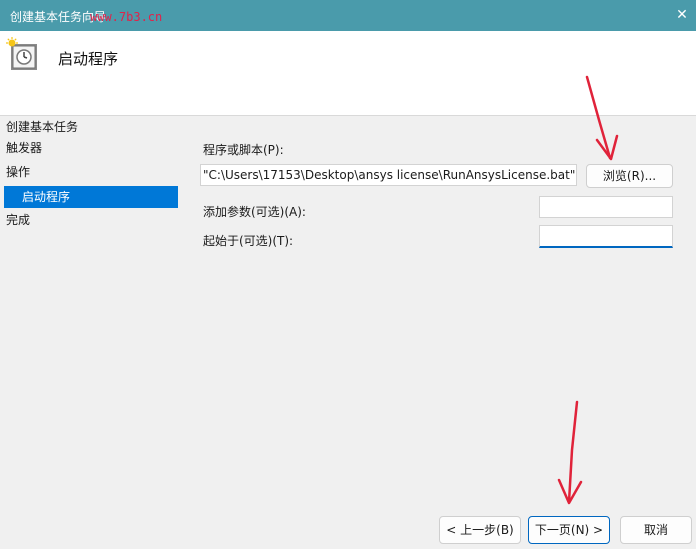 The height and width of the screenshot is (549, 696). What do you see at coordinates (570, 452) in the screenshot?
I see `annotation-arrow-next` at bounding box center [570, 452].